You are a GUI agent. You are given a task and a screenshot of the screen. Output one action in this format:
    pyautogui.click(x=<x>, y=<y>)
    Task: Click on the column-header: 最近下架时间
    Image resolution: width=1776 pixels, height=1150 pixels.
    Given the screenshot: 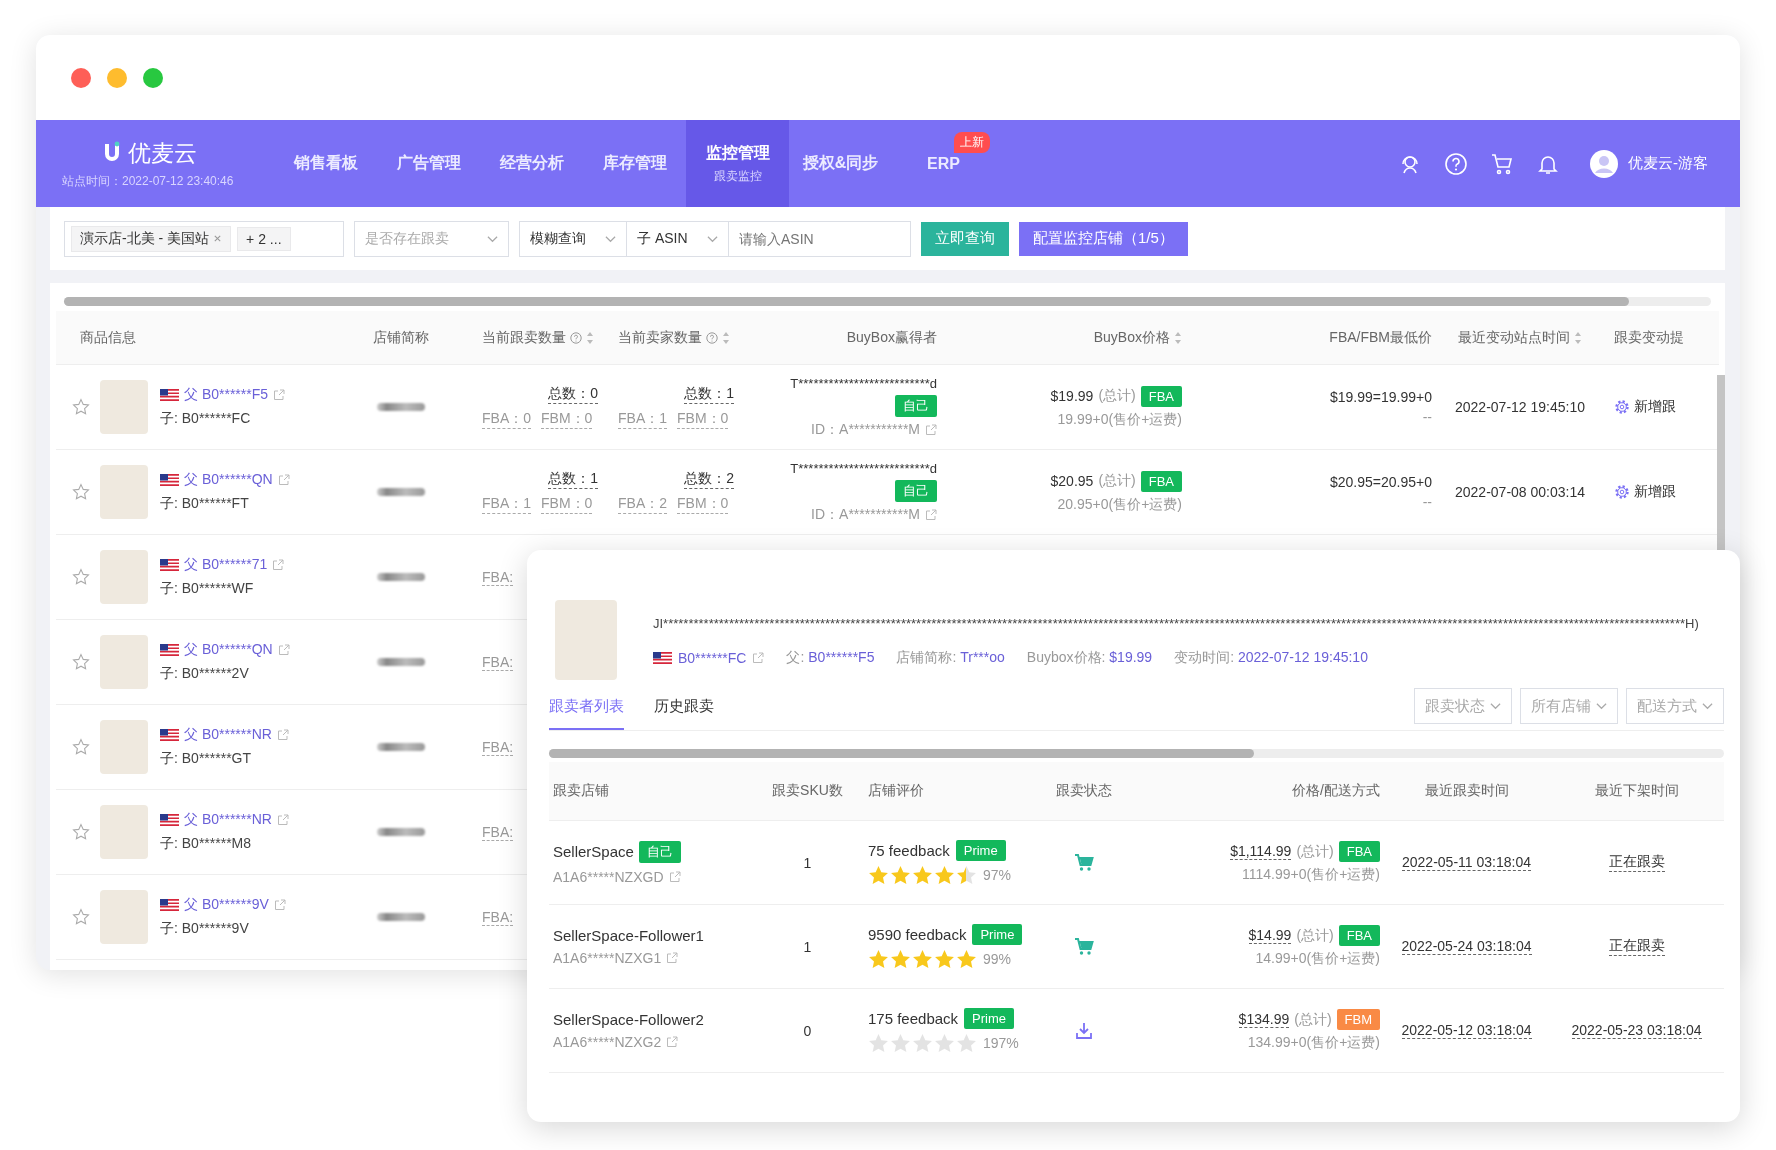 What is the action you would take?
    pyautogui.click(x=1636, y=790)
    